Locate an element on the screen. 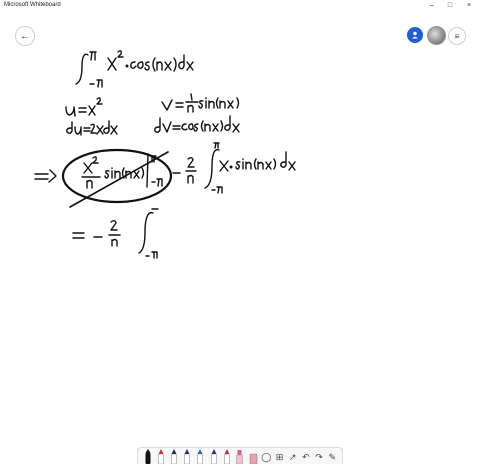  ink-dv-definition is located at coordinates (197, 124).